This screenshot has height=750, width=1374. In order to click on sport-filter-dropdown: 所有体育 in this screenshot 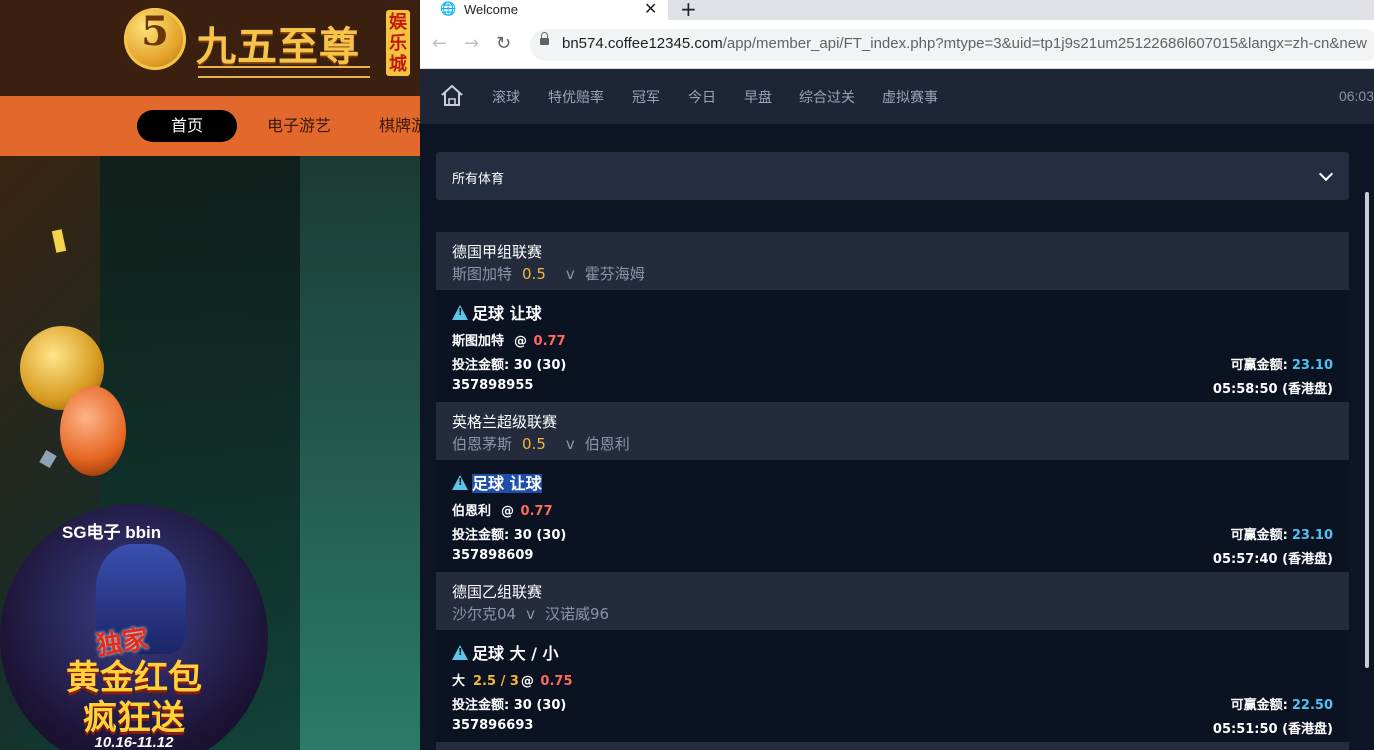, I will do `click(892, 176)`.